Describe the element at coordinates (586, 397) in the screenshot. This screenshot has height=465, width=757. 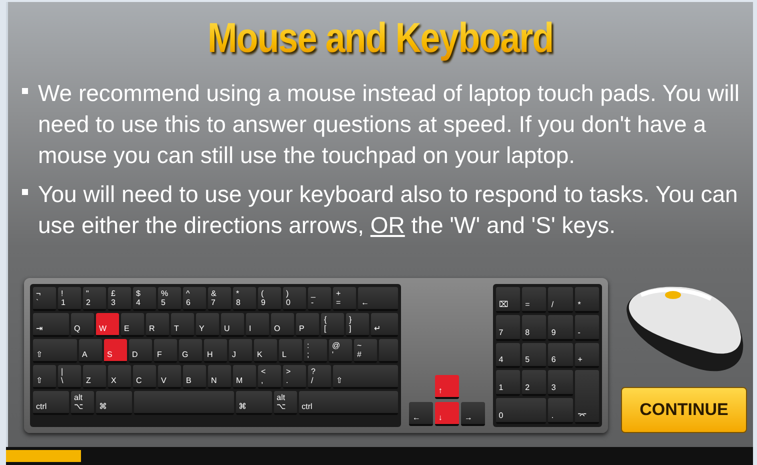
I see `key: ⌤` at that location.